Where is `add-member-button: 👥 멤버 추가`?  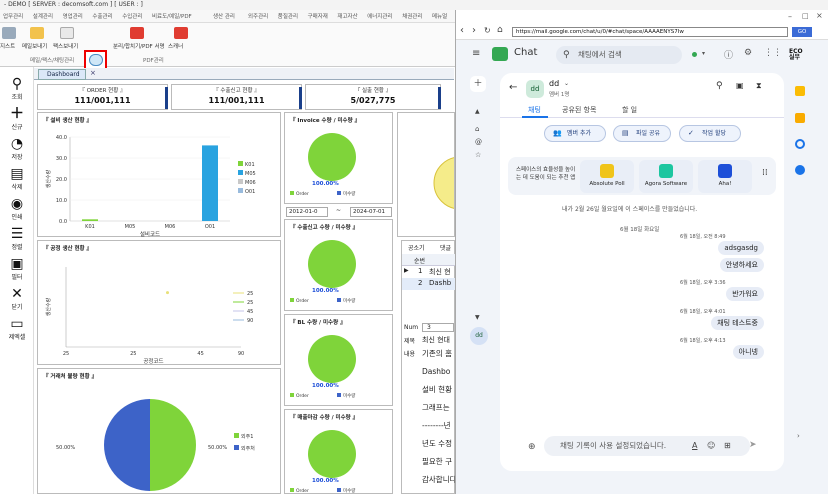
add-member-button: 👥 멤버 추가 is located at coordinates (575, 133).